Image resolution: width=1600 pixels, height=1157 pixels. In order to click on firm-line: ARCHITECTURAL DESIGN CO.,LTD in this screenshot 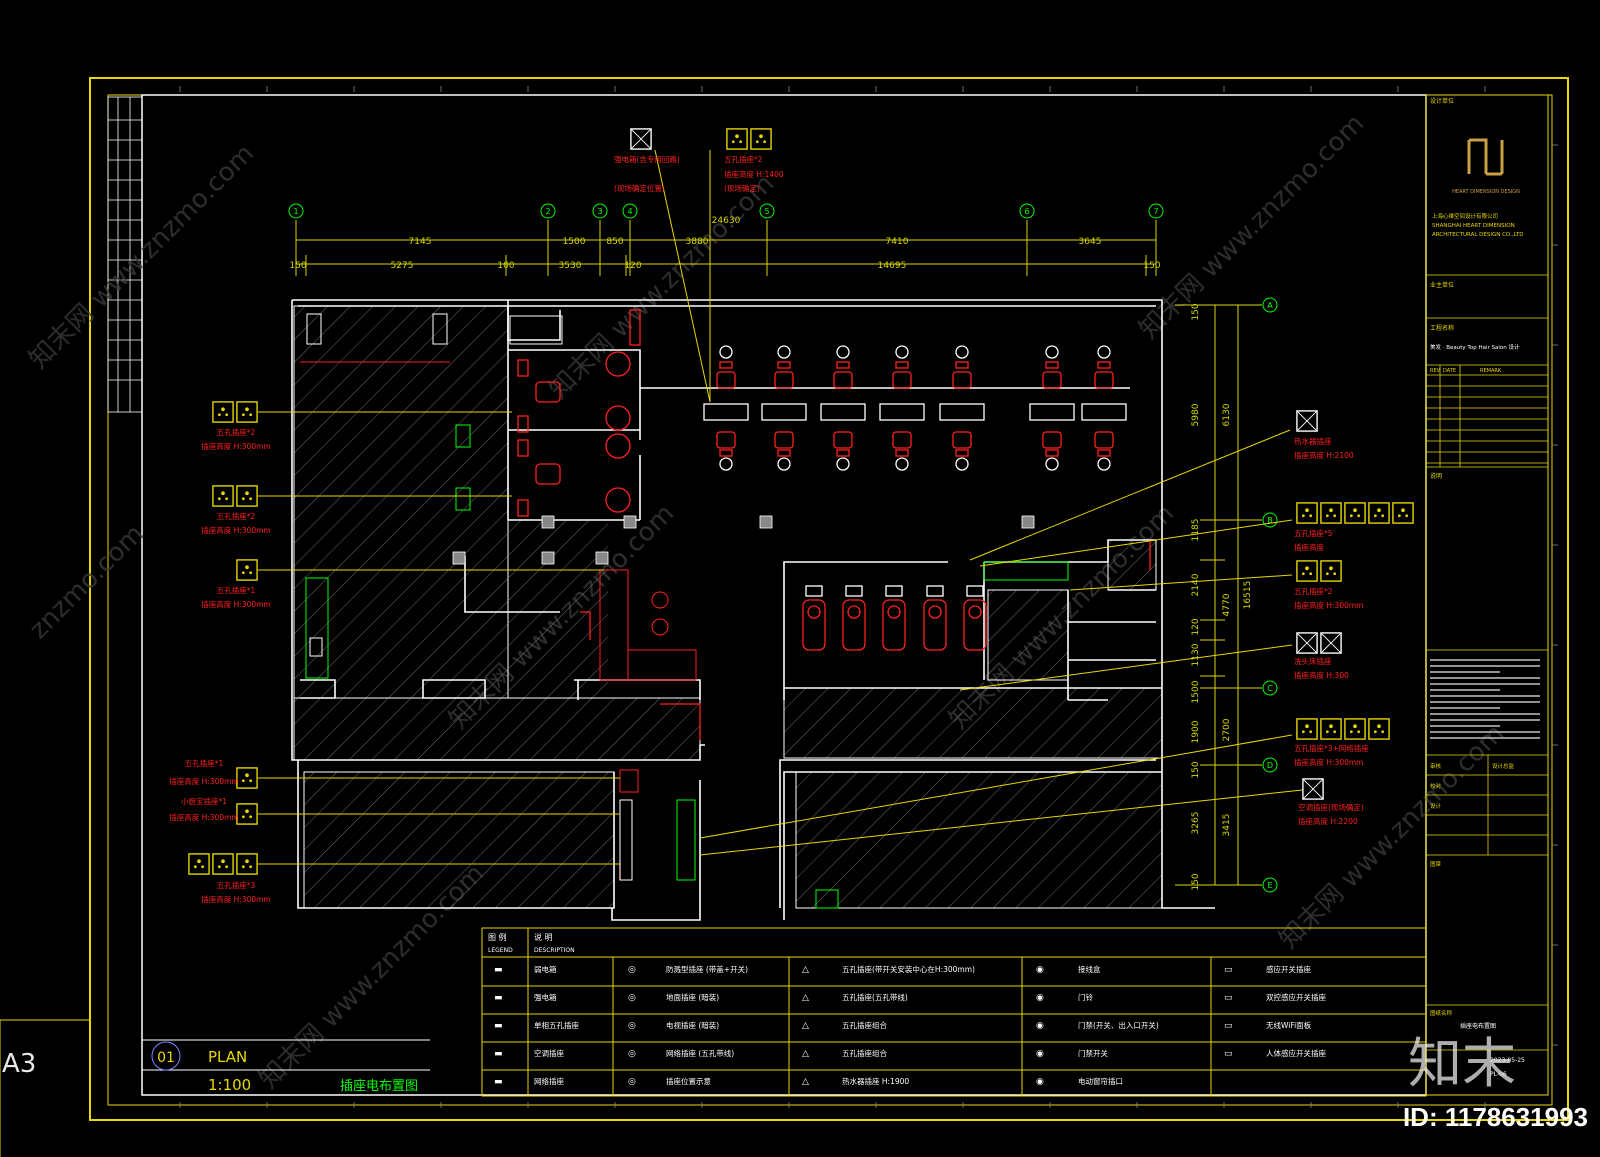, I will do `click(1477, 235)`.